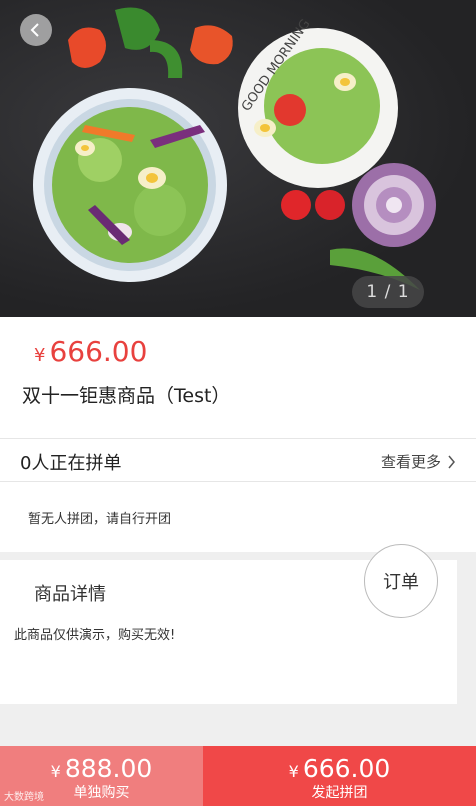 This screenshot has height=806, width=476. I want to click on details-body: 此商品仅供演示，购买无效!, so click(95, 635).